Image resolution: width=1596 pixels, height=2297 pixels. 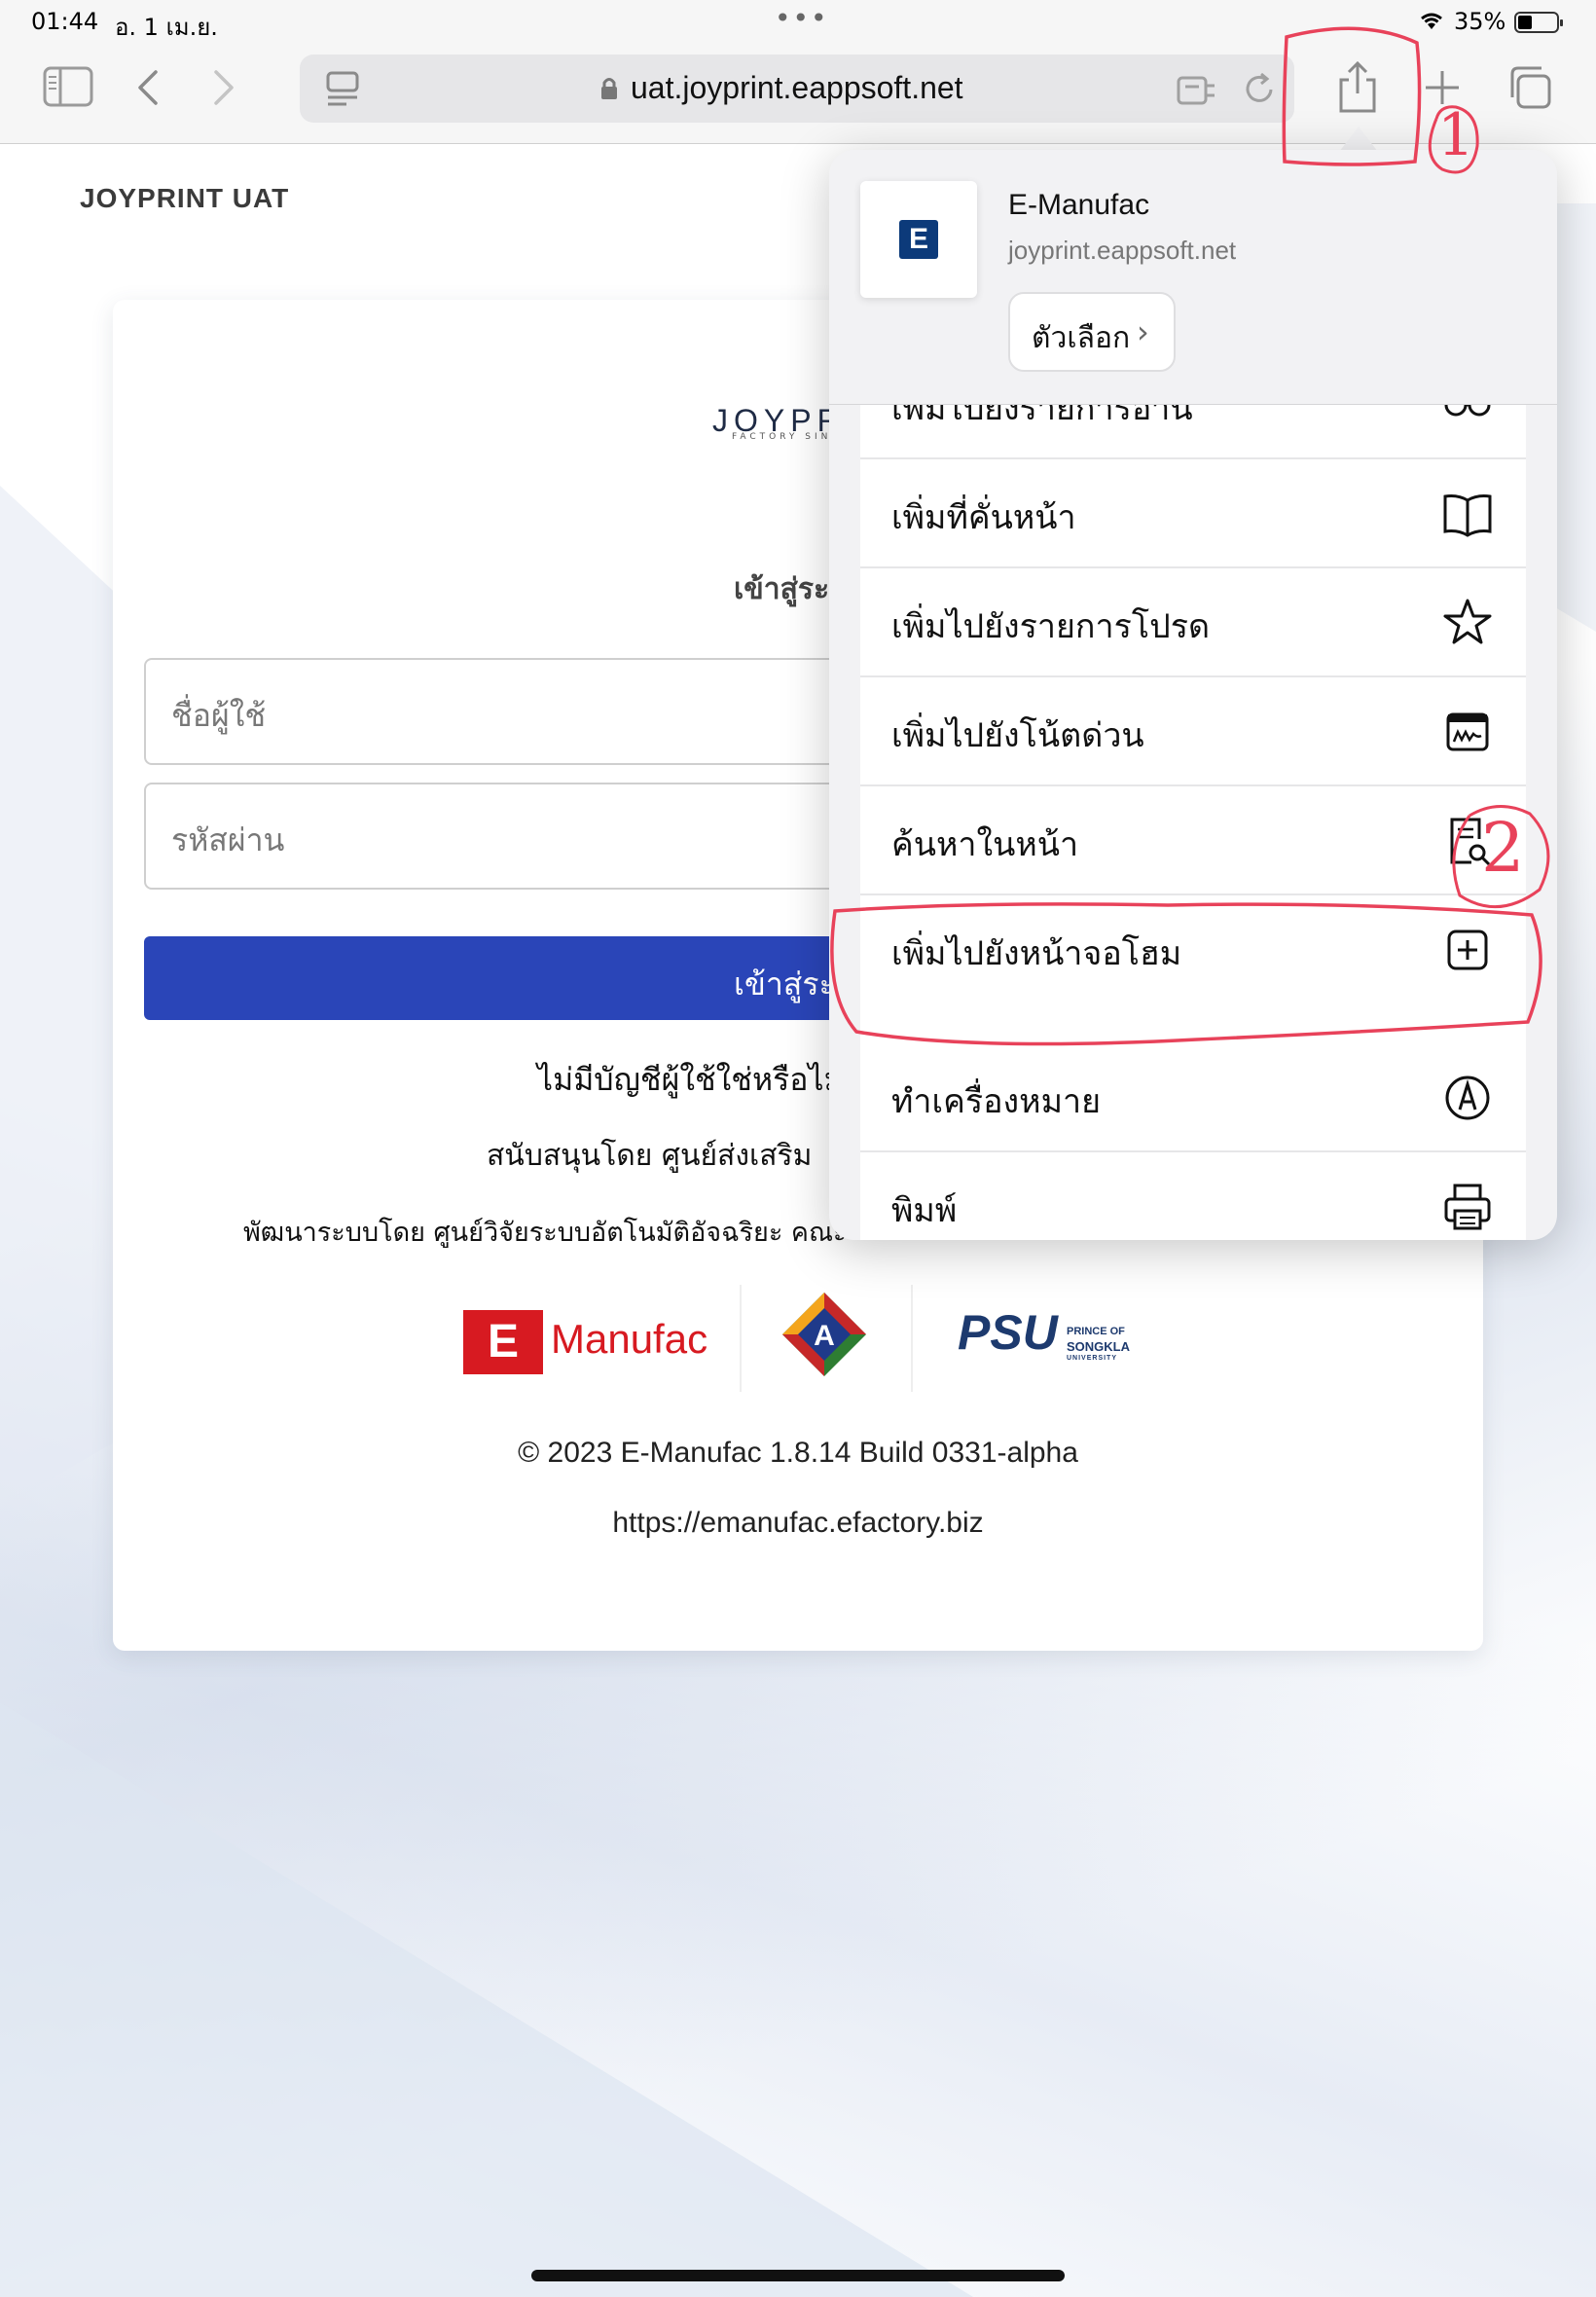 I want to click on psu-logo-sub-3: UNIVERSITY, so click(x=1092, y=1358).